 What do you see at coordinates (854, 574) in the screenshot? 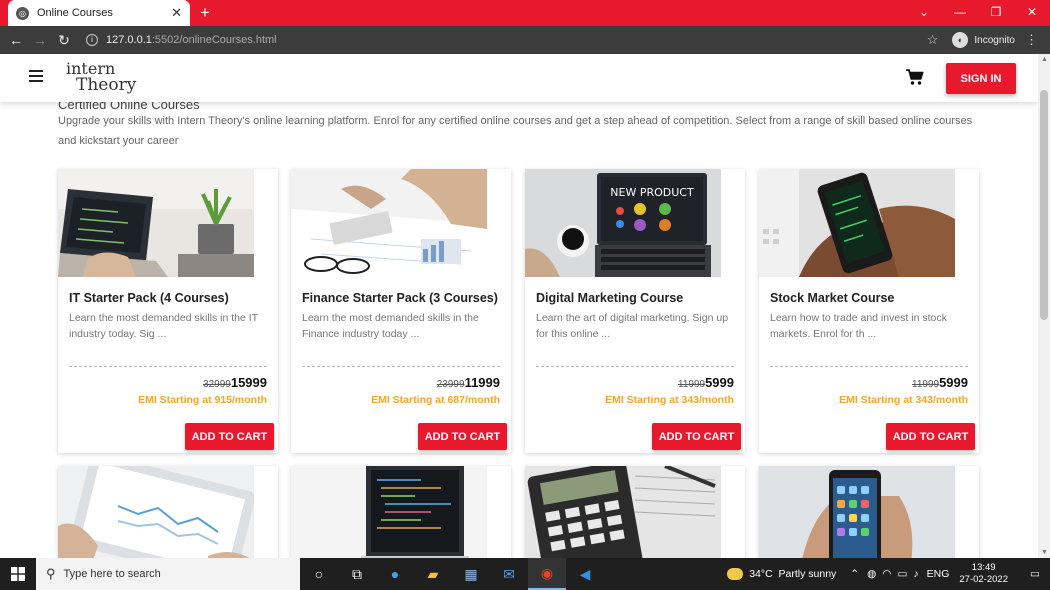
I see `tray-chevron-icon: ⌃` at bounding box center [854, 574].